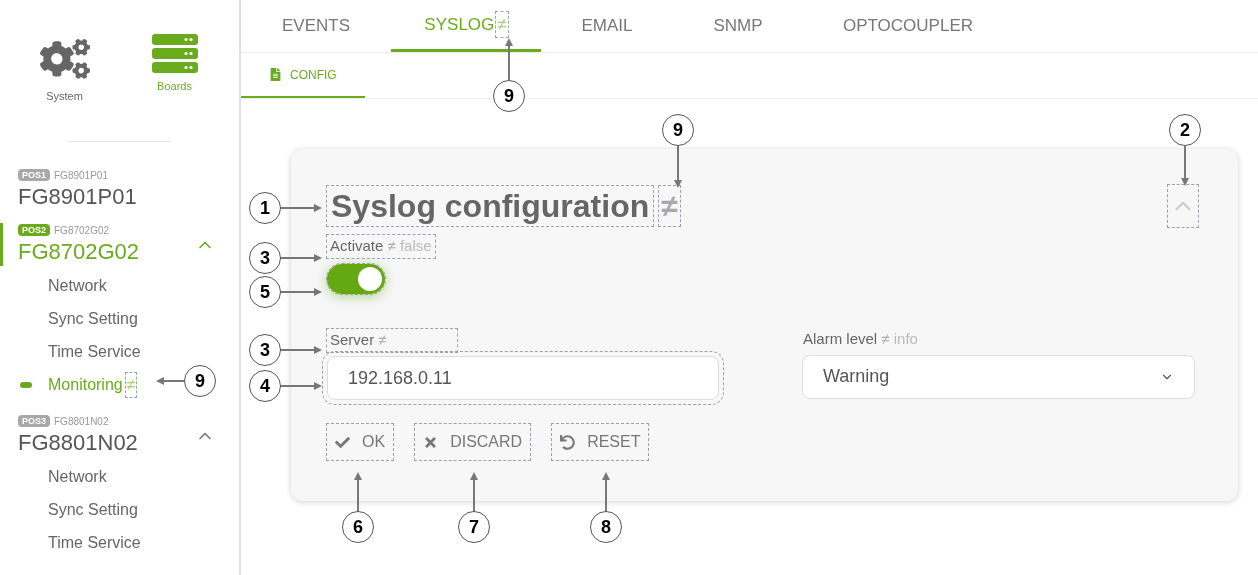 This screenshot has width=1258, height=575. I want to click on position-badge: POS2, so click(34, 230).